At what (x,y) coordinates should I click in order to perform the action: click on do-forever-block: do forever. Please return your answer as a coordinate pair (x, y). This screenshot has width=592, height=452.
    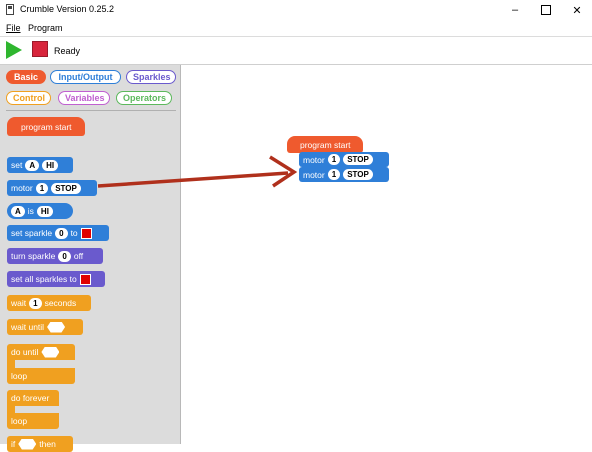
    Looking at the image, I should click on (33, 398).